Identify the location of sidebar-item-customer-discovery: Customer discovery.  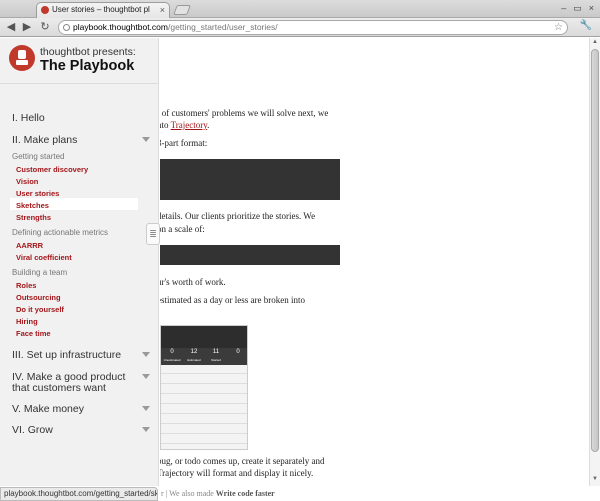
(52, 169).